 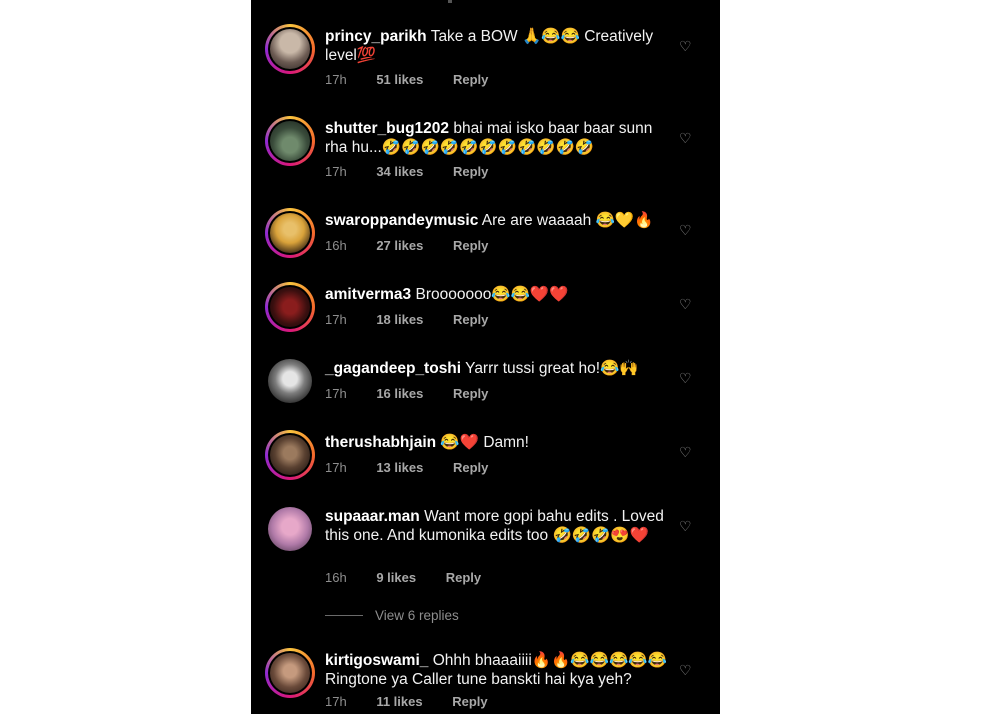 I want to click on comment-text: Yarrr tussi great ho!😂🙌, so click(x=552, y=368).